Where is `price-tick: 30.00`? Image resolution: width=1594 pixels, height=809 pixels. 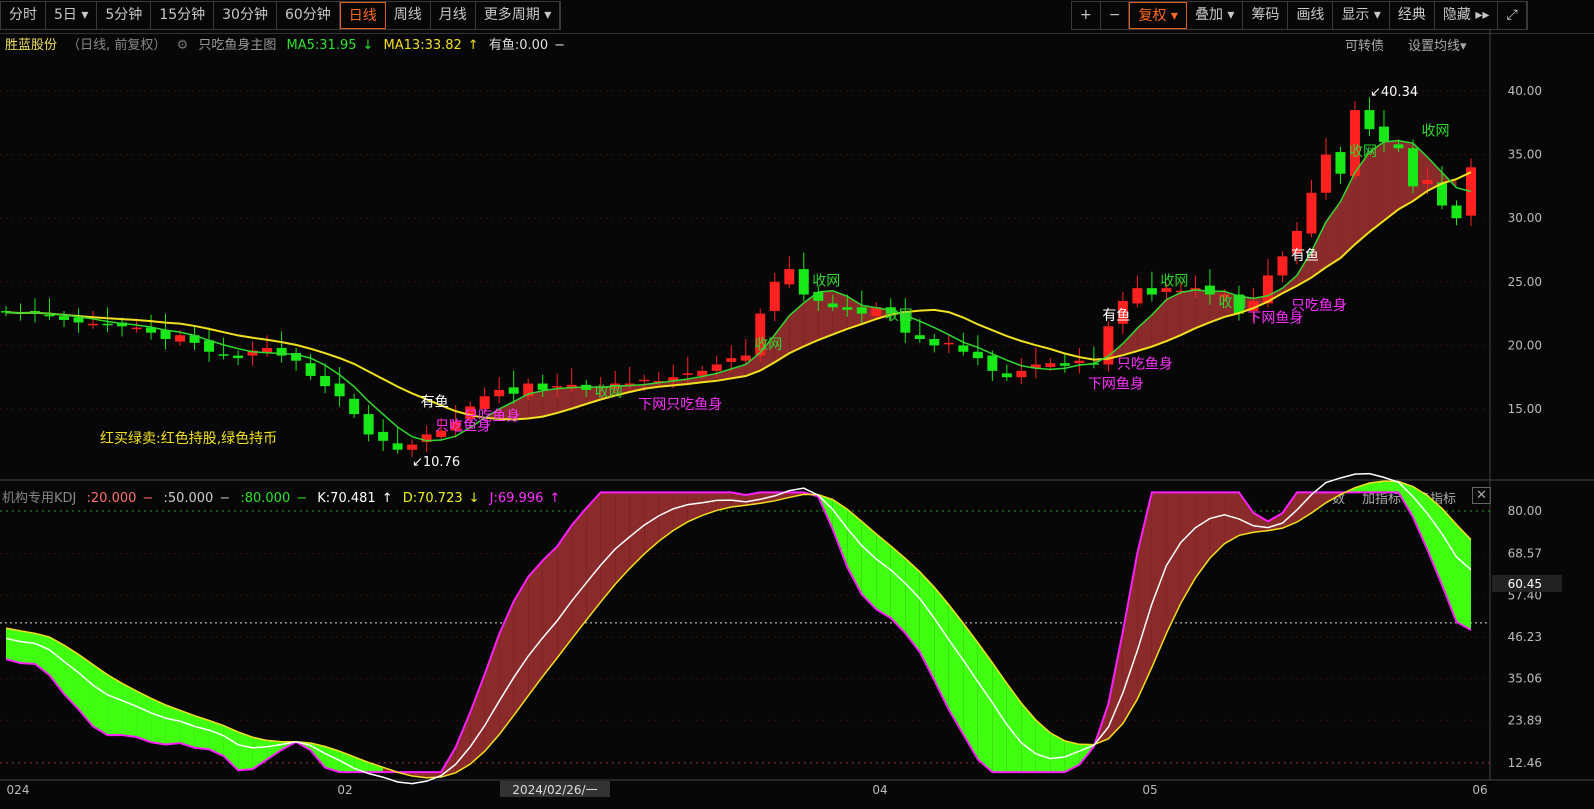 price-tick: 30.00 is located at coordinates (1525, 218).